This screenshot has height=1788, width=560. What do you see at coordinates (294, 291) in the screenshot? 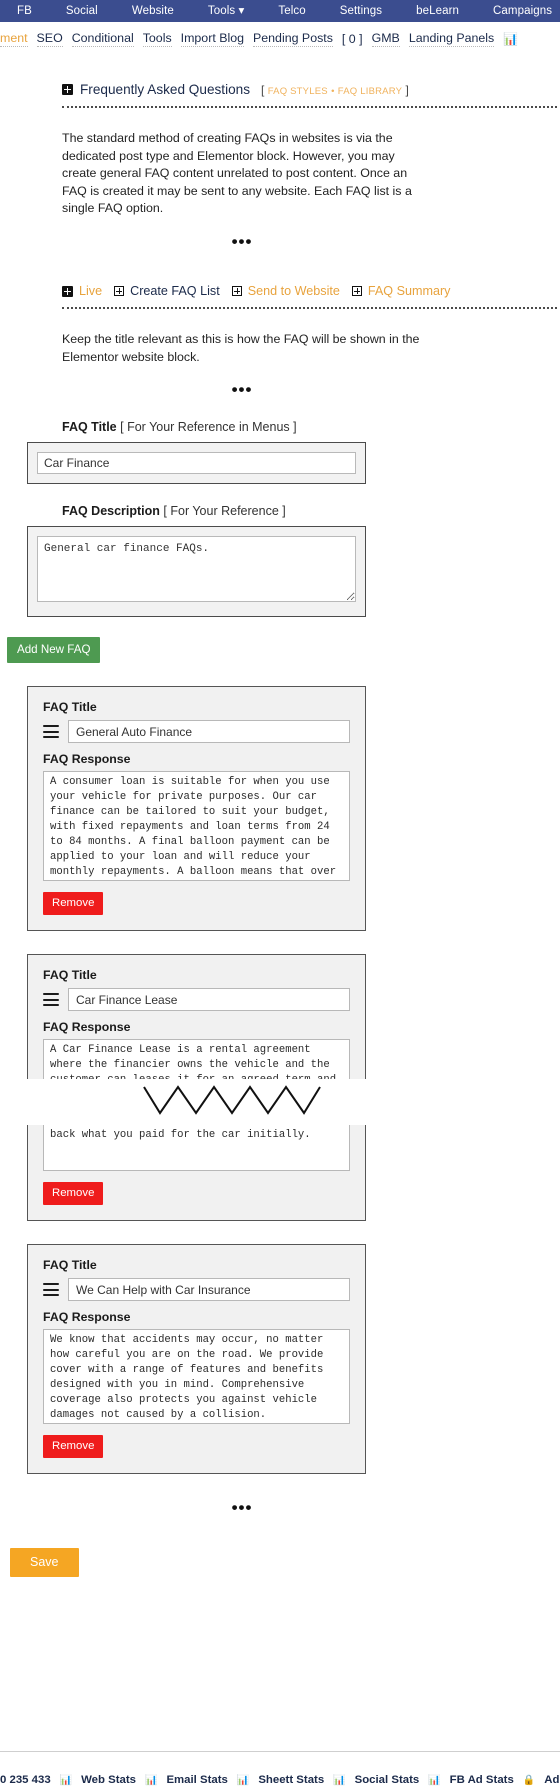
I see `tab-send-to-website: Send to Website` at bounding box center [294, 291].